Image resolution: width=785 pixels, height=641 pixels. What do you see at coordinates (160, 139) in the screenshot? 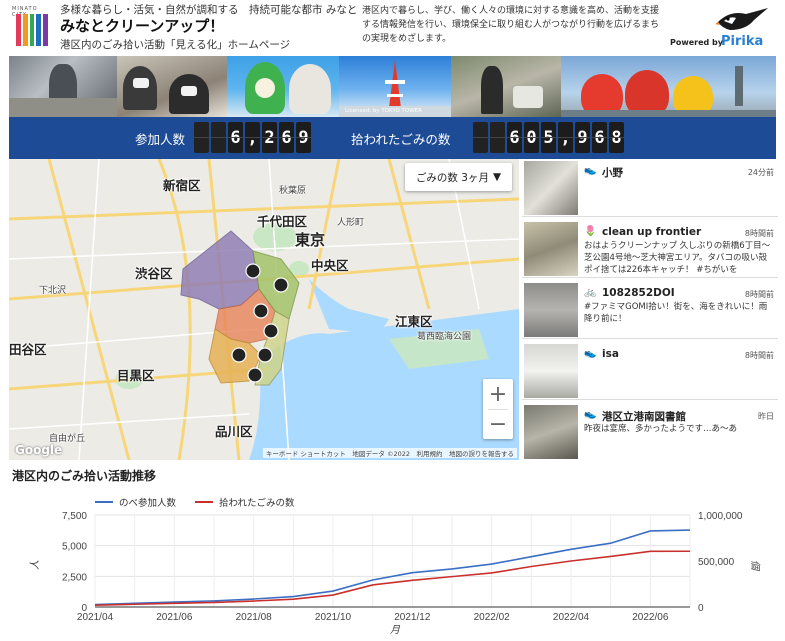
I see `participants-label: 参加人数` at bounding box center [160, 139].